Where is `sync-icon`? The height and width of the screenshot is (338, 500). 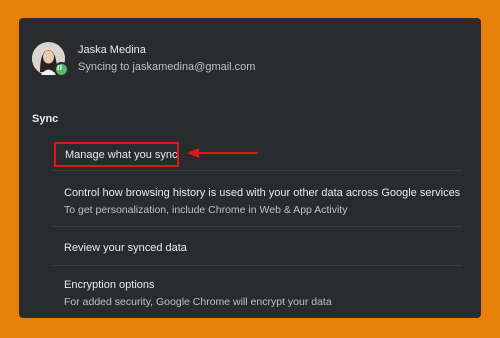 sync-icon is located at coordinates (61, 69).